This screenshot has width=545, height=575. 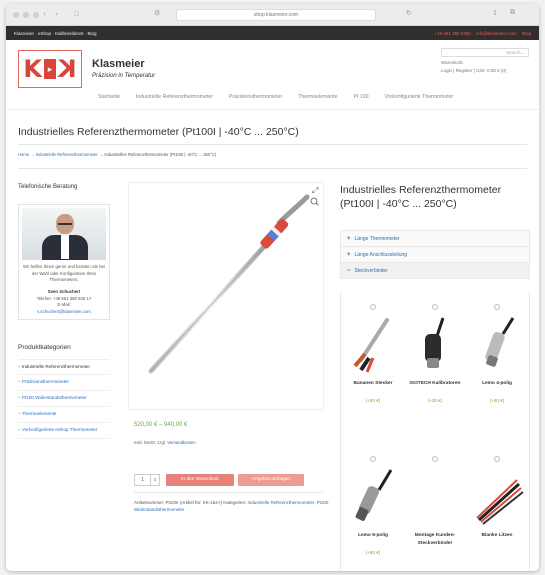 What do you see at coordinates (276, 15) in the screenshot?
I see `address-bar: shop.klasmeier.com` at bounding box center [276, 15].